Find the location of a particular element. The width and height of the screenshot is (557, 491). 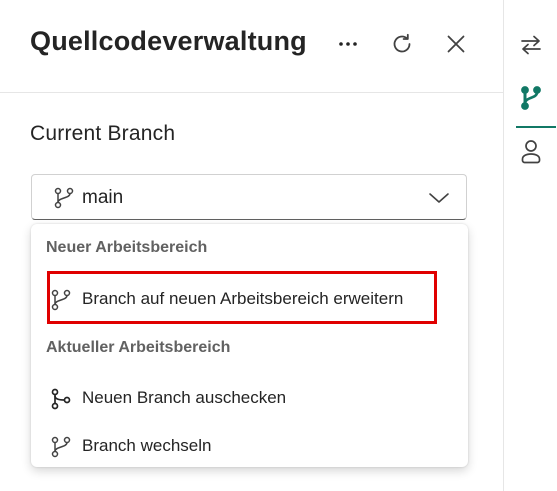

branch-fork-icon is located at coordinates (61, 399).